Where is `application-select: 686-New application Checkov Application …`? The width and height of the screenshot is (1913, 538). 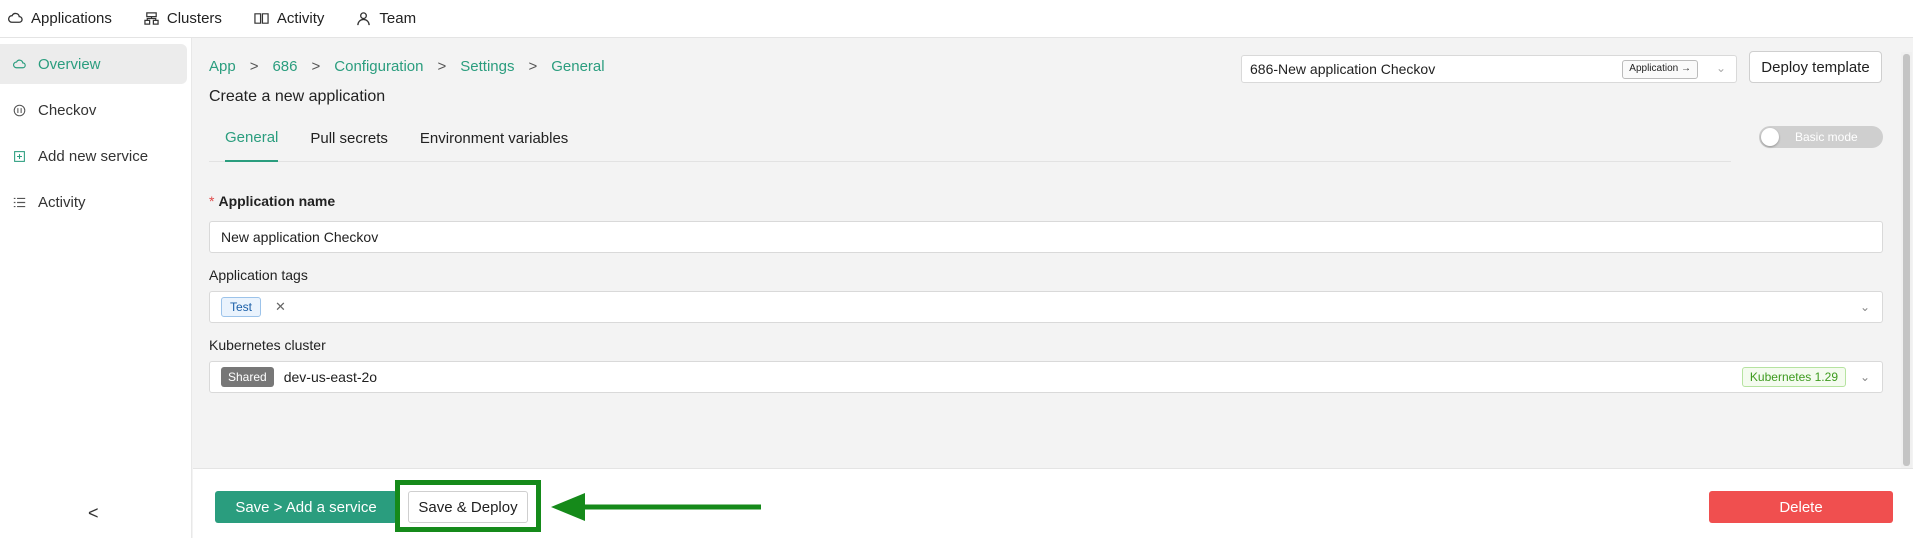 application-select: 686-New application Checkov Application … is located at coordinates (1489, 69).